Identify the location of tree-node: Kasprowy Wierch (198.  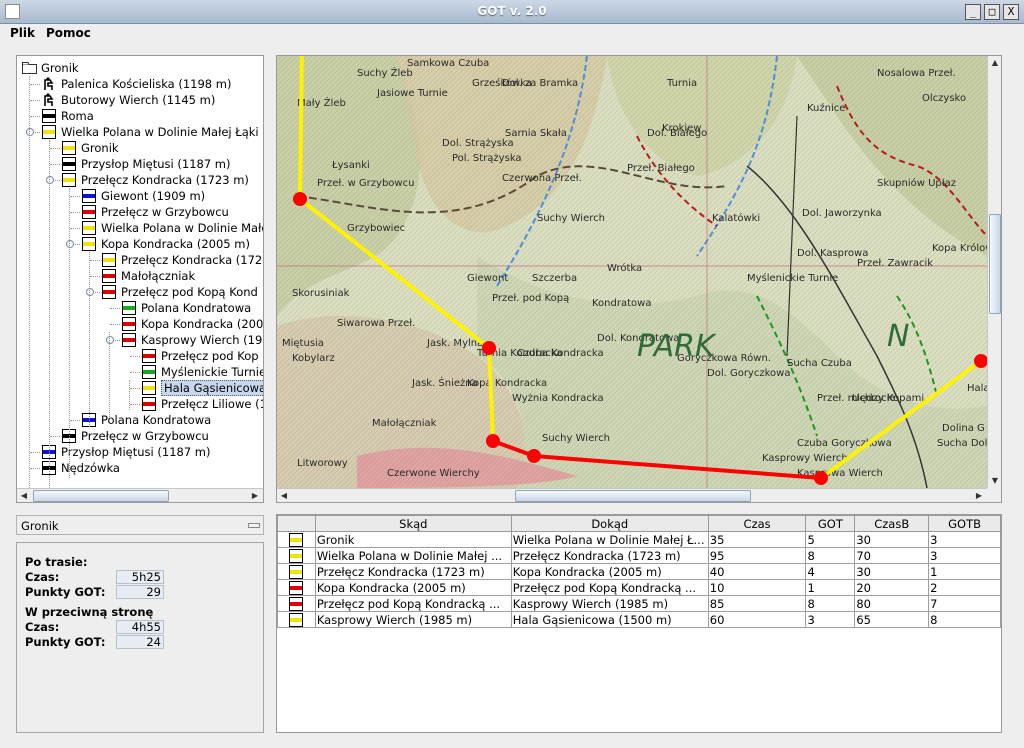
(140, 340).